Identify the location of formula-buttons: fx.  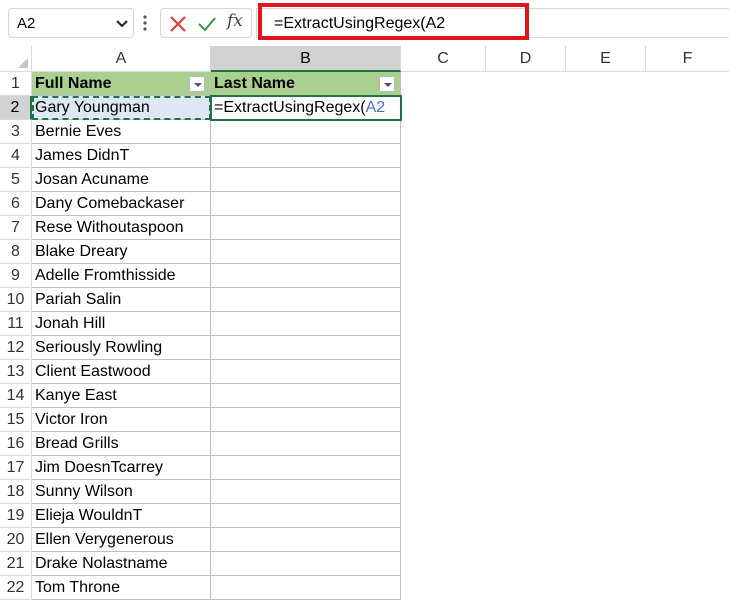
(206, 23).